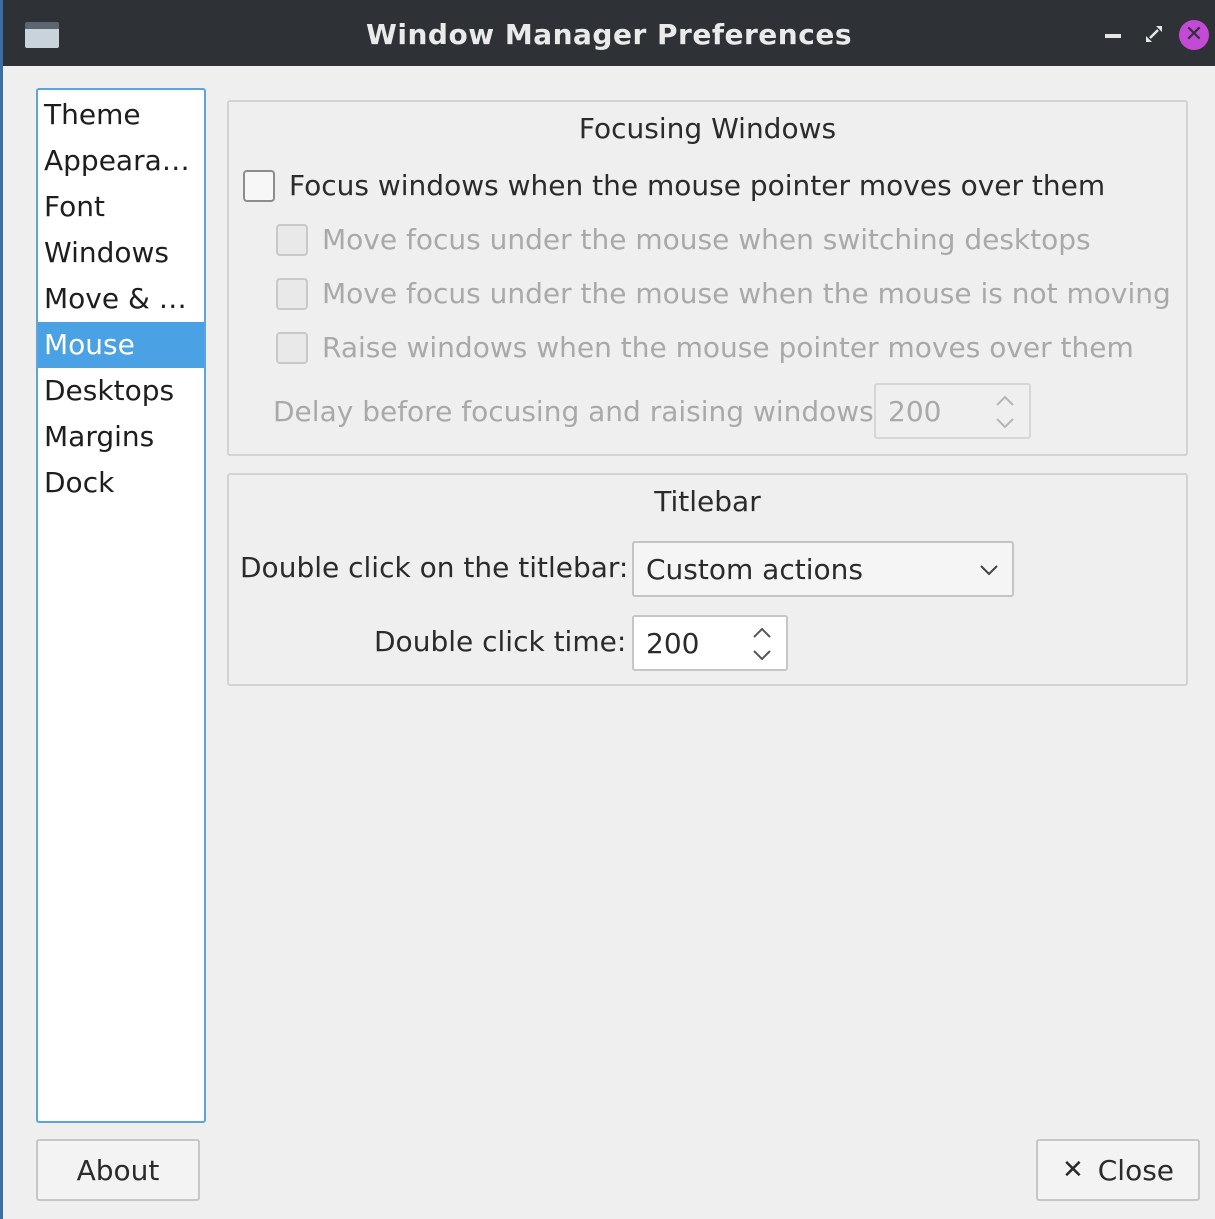 The height and width of the screenshot is (1219, 1215). I want to click on sidebar-item-desktops: Desktops, so click(121, 391).